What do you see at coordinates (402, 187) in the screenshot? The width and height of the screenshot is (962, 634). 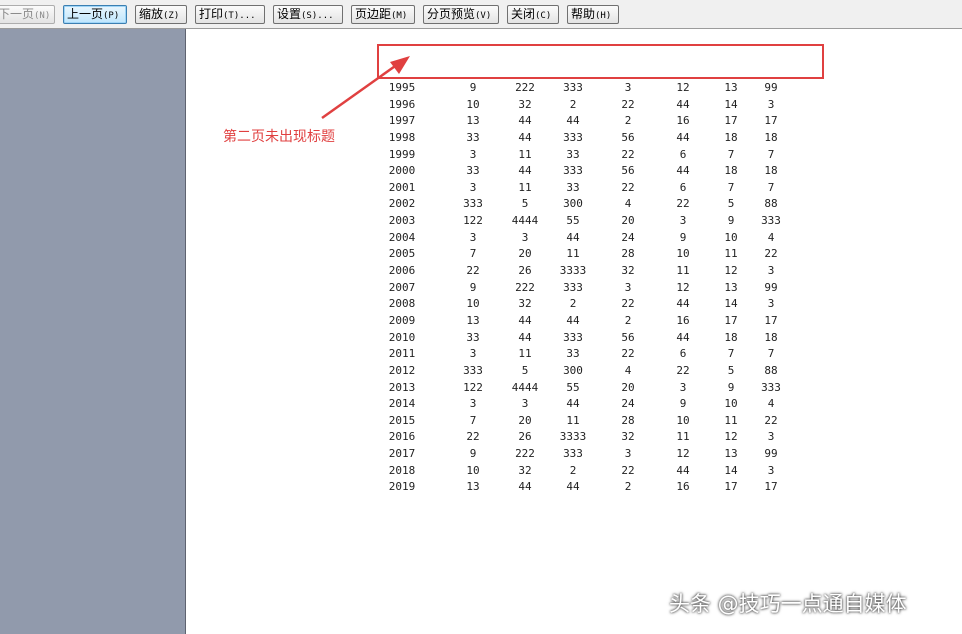 I see `year-cell: 2001` at bounding box center [402, 187].